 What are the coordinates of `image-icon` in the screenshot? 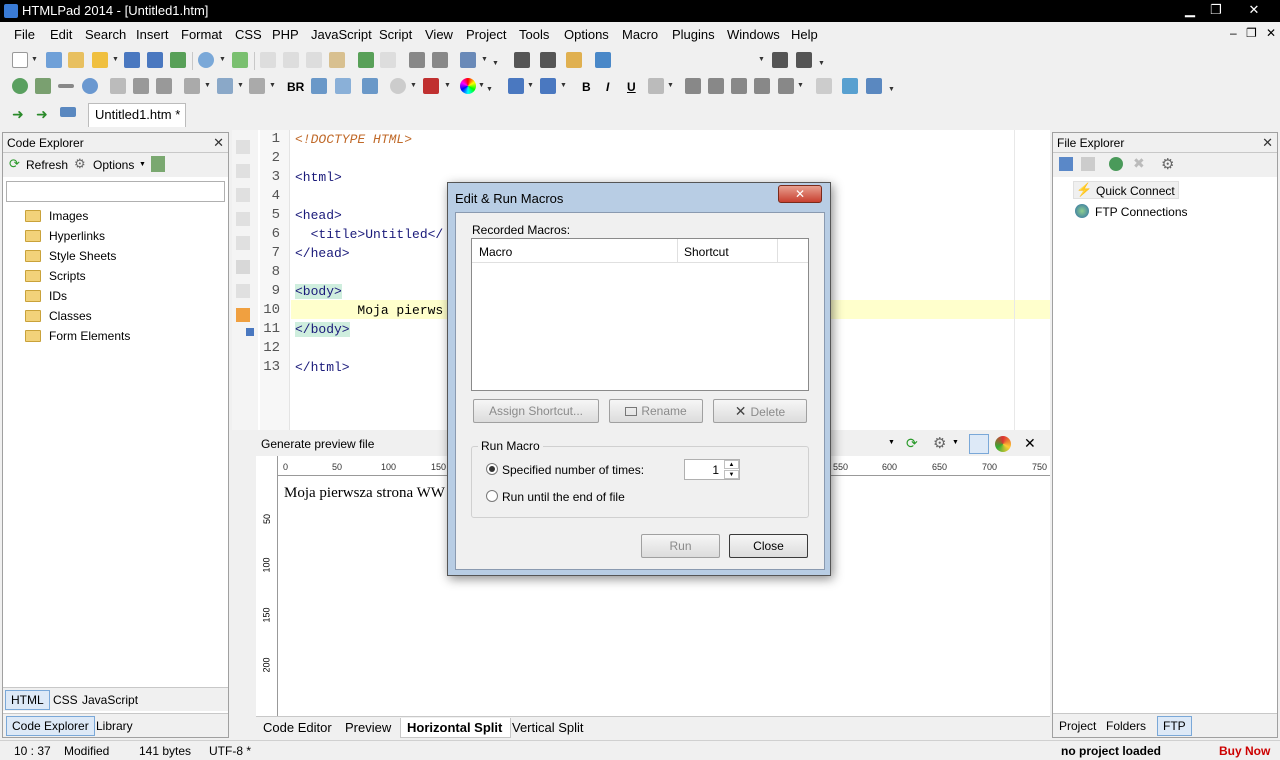 It's located at (43, 86).